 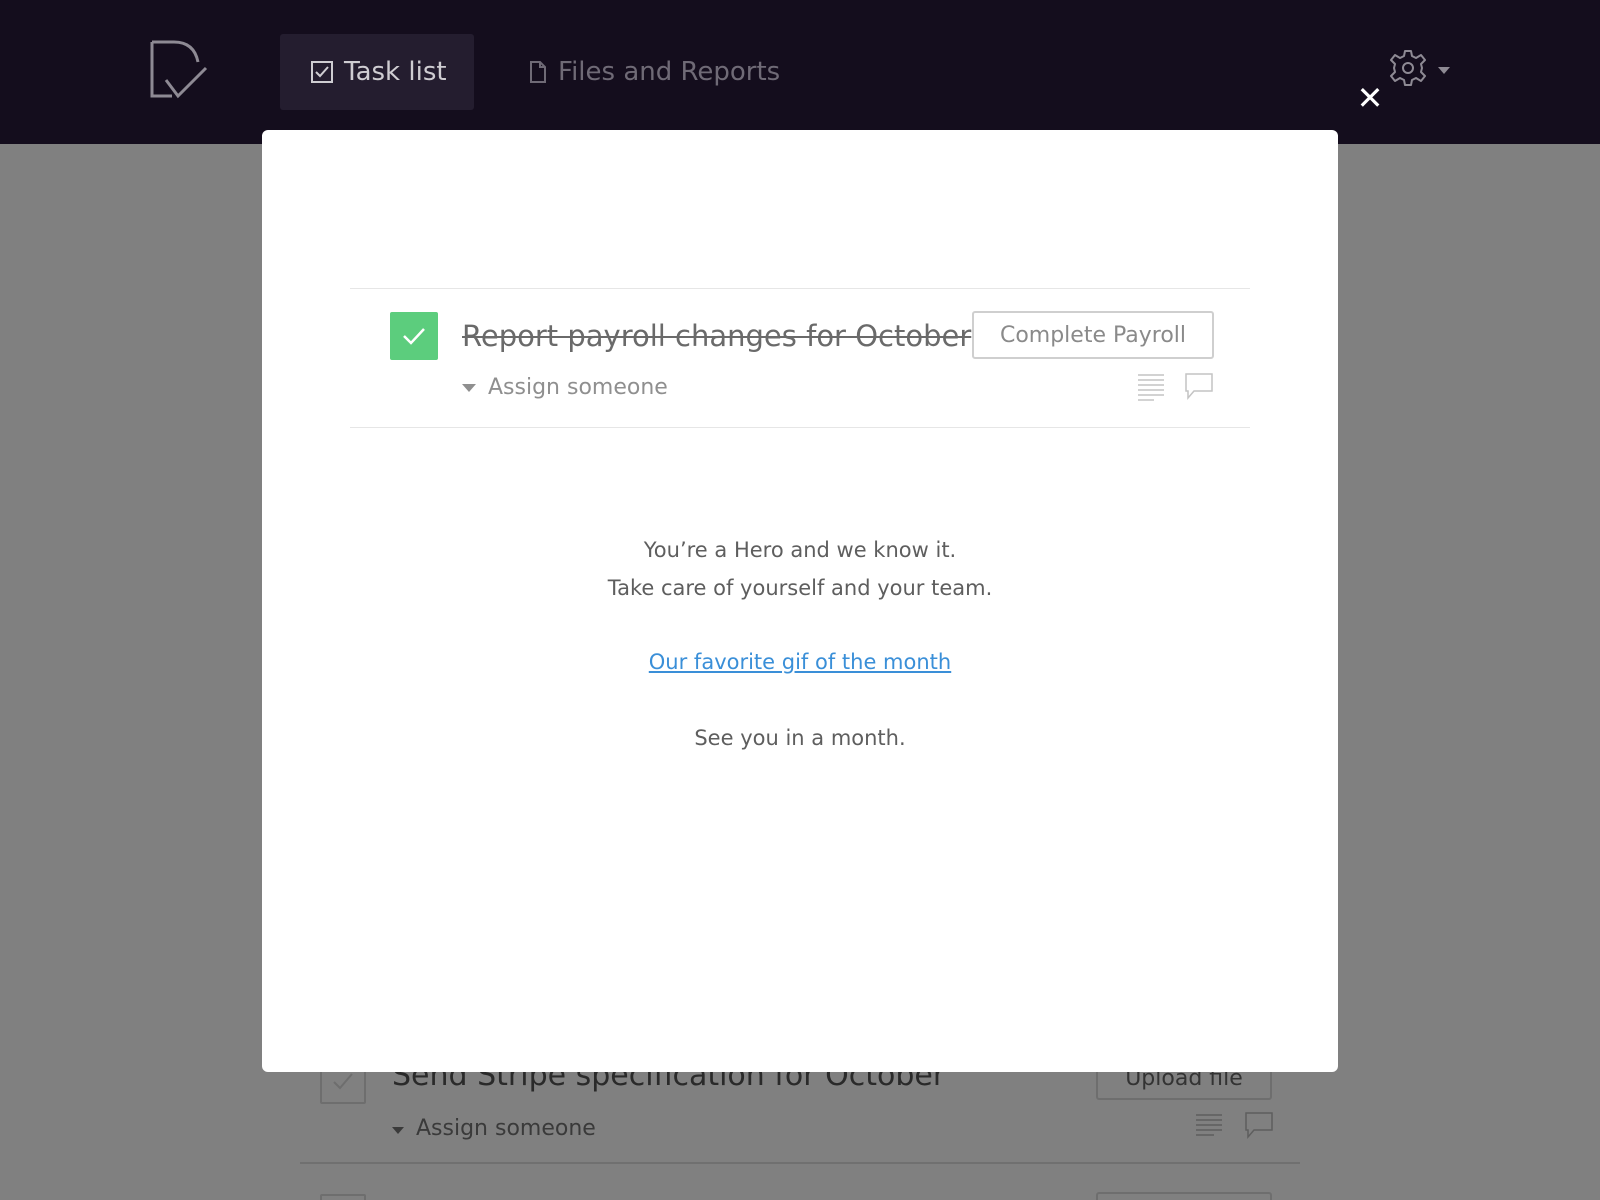 I want to click on tab-task-list: Task list, so click(x=377, y=72).